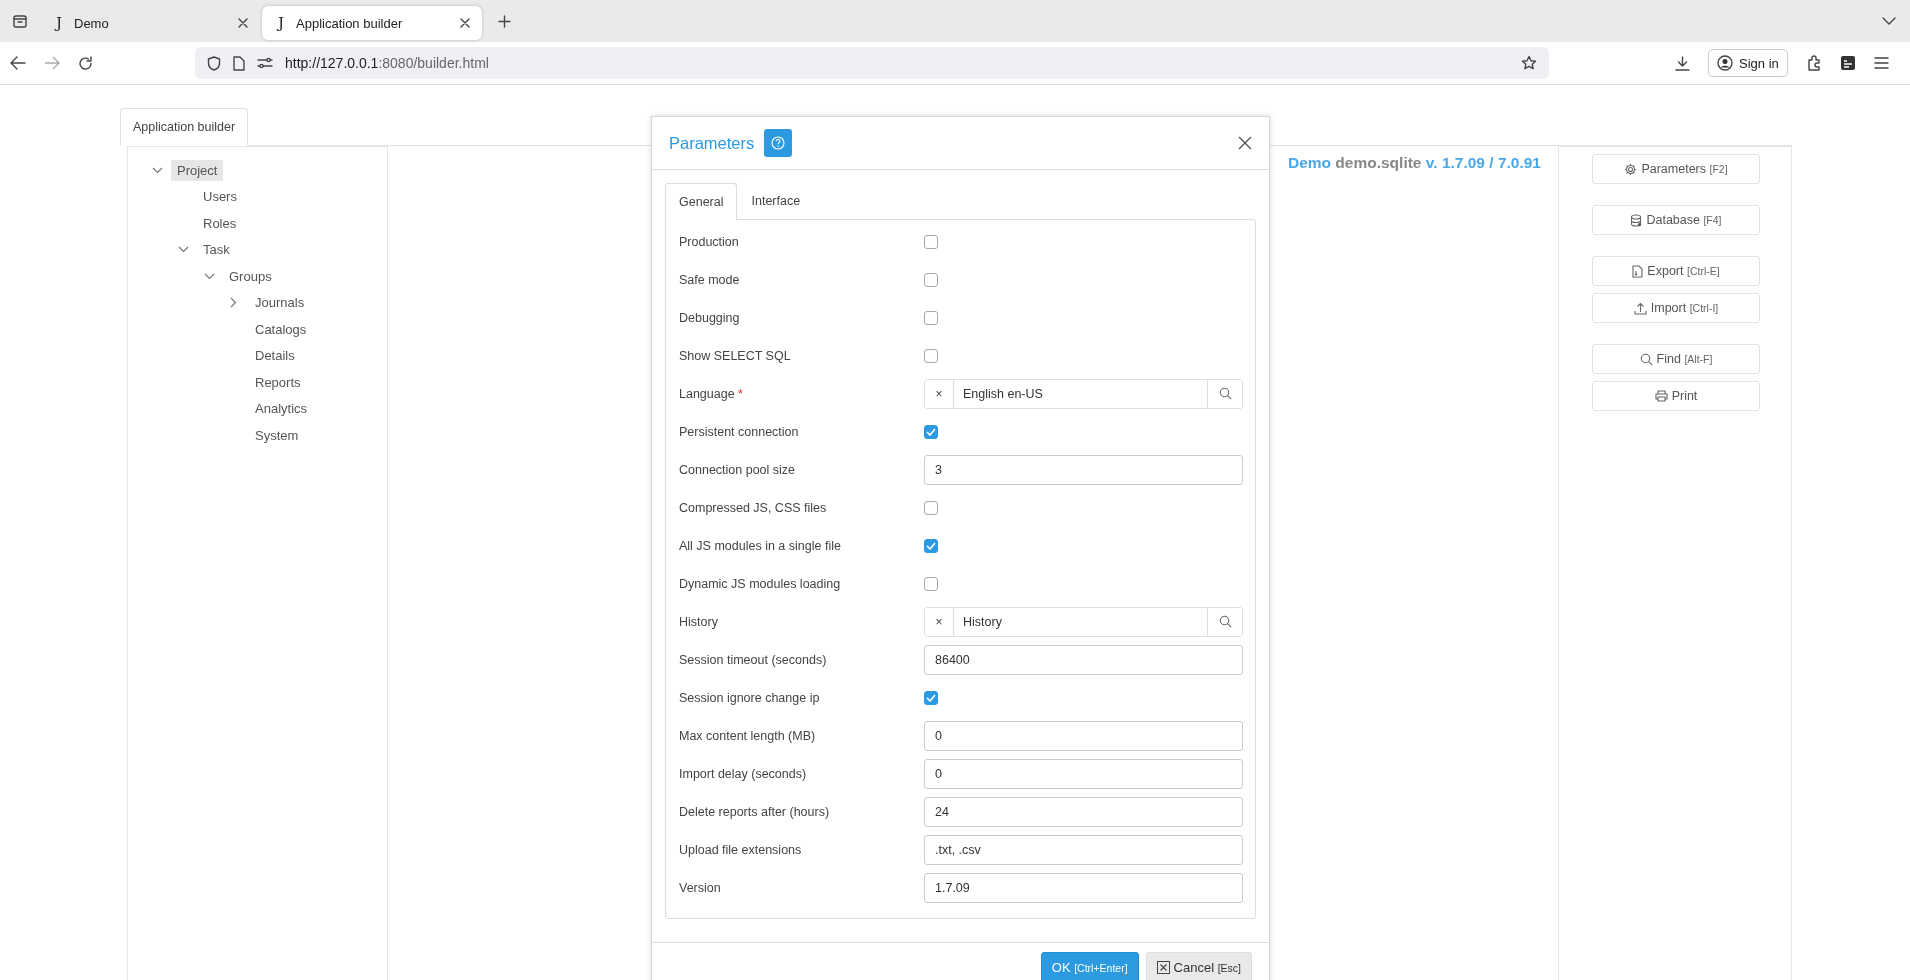  What do you see at coordinates (1881, 63) in the screenshot?
I see `menu-icon` at bounding box center [1881, 63].